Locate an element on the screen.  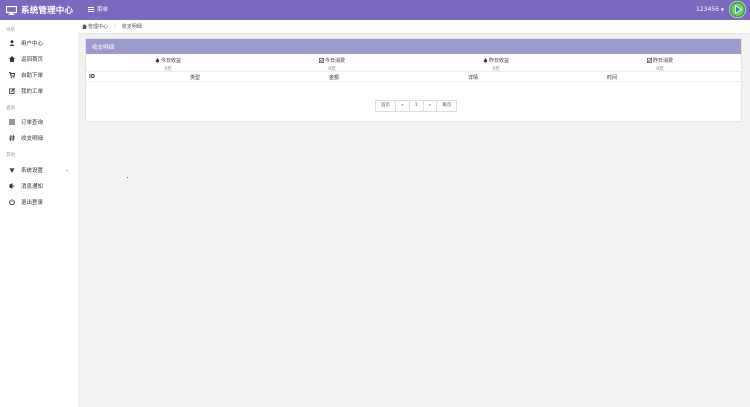
sidebar-section-query: 查询 is located at coordinates (10, 108).